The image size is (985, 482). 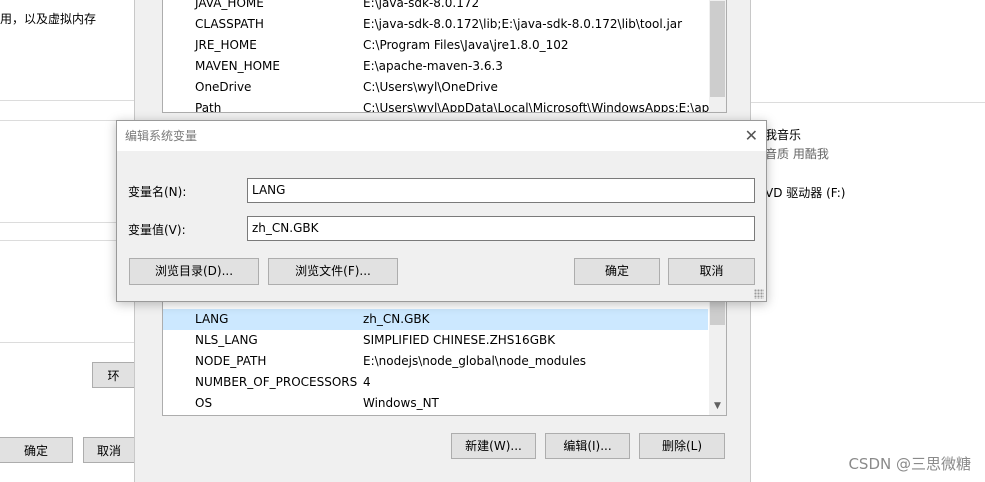 What do you see at coordinates (161, 136) in the screenshot?
I see `dialog-title: 编辑系统变量` at bounding box center [161, 136].